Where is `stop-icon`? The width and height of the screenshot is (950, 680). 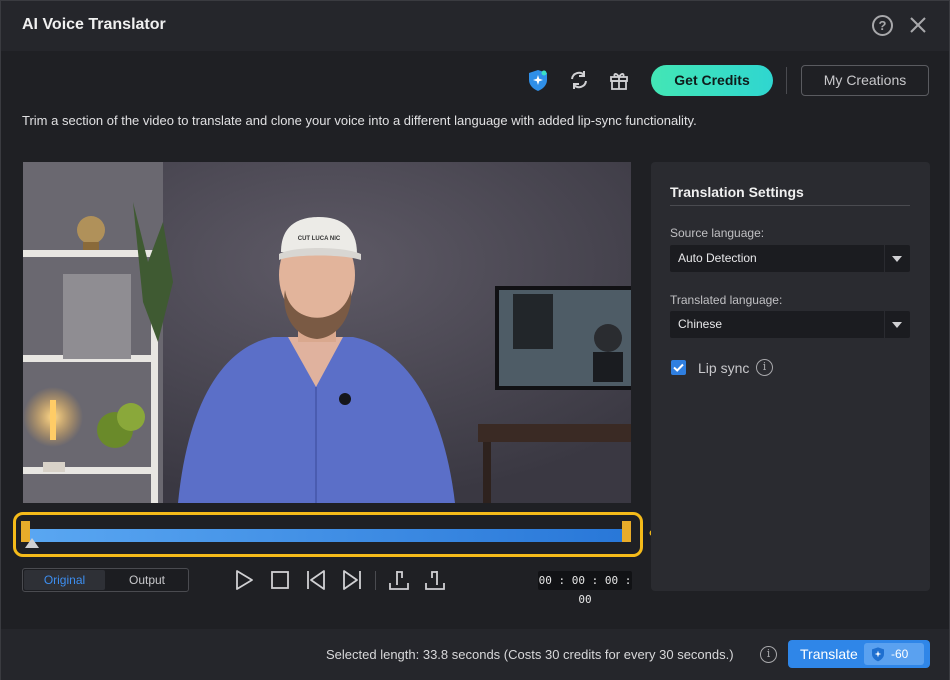
stop-icon is located at coordinates (280, 580).